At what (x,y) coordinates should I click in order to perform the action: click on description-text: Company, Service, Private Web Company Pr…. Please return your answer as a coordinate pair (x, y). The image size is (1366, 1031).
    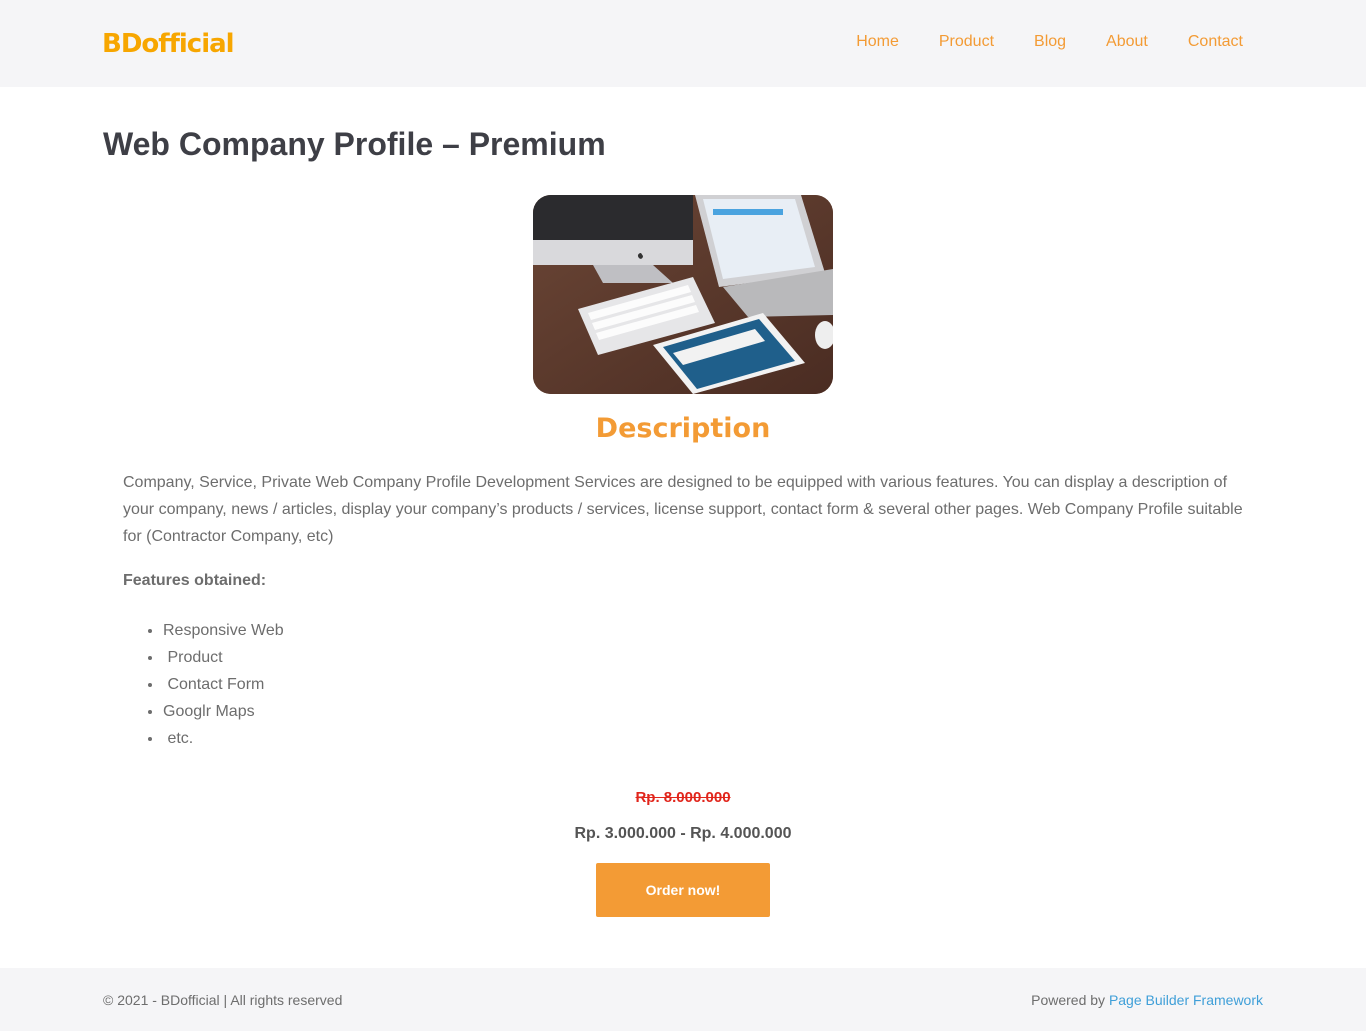
    Looking at the image, I should click on (683, 509).